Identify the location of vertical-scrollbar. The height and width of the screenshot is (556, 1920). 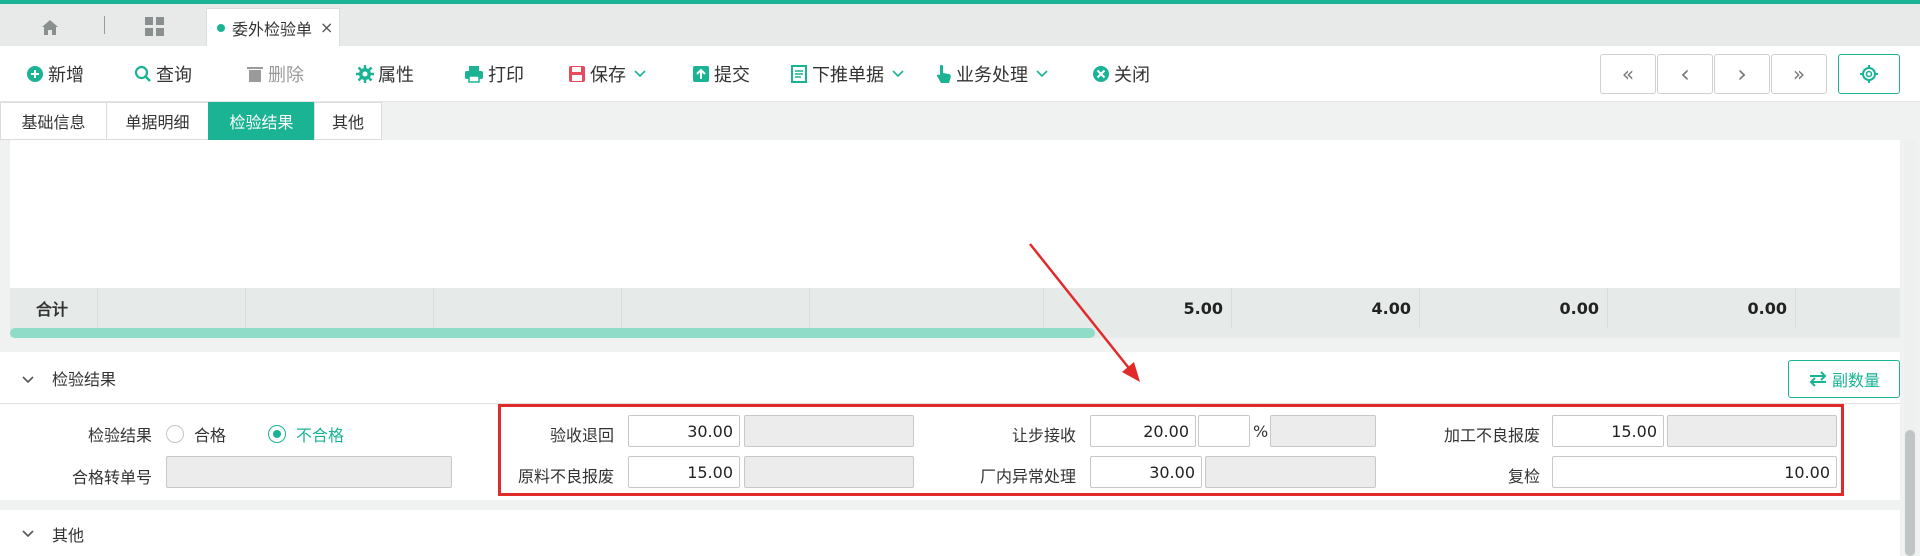
(1910, 348).